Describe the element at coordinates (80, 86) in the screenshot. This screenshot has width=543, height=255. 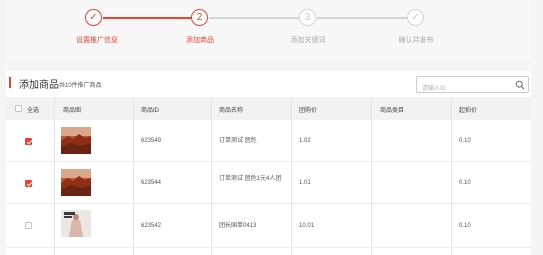
I see `product-count: 共10件推广商品` at that location.